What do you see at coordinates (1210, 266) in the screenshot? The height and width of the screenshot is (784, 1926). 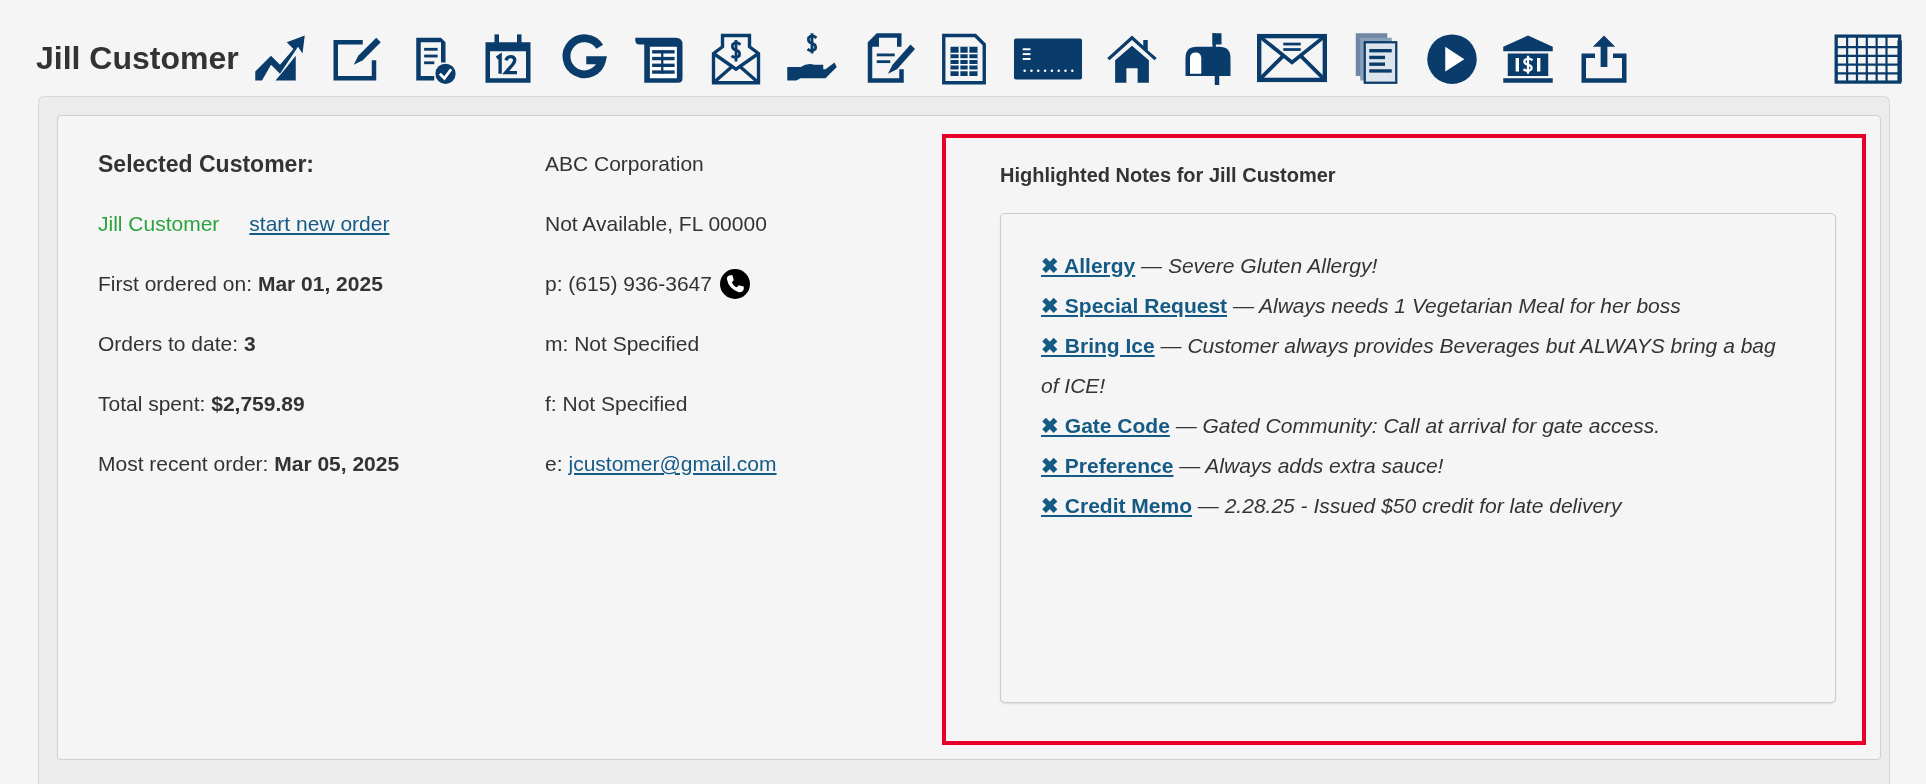 I see `note-text: ✖ Allergy — Severe Gluten Allergy!` at bounding box center [1210, 266].